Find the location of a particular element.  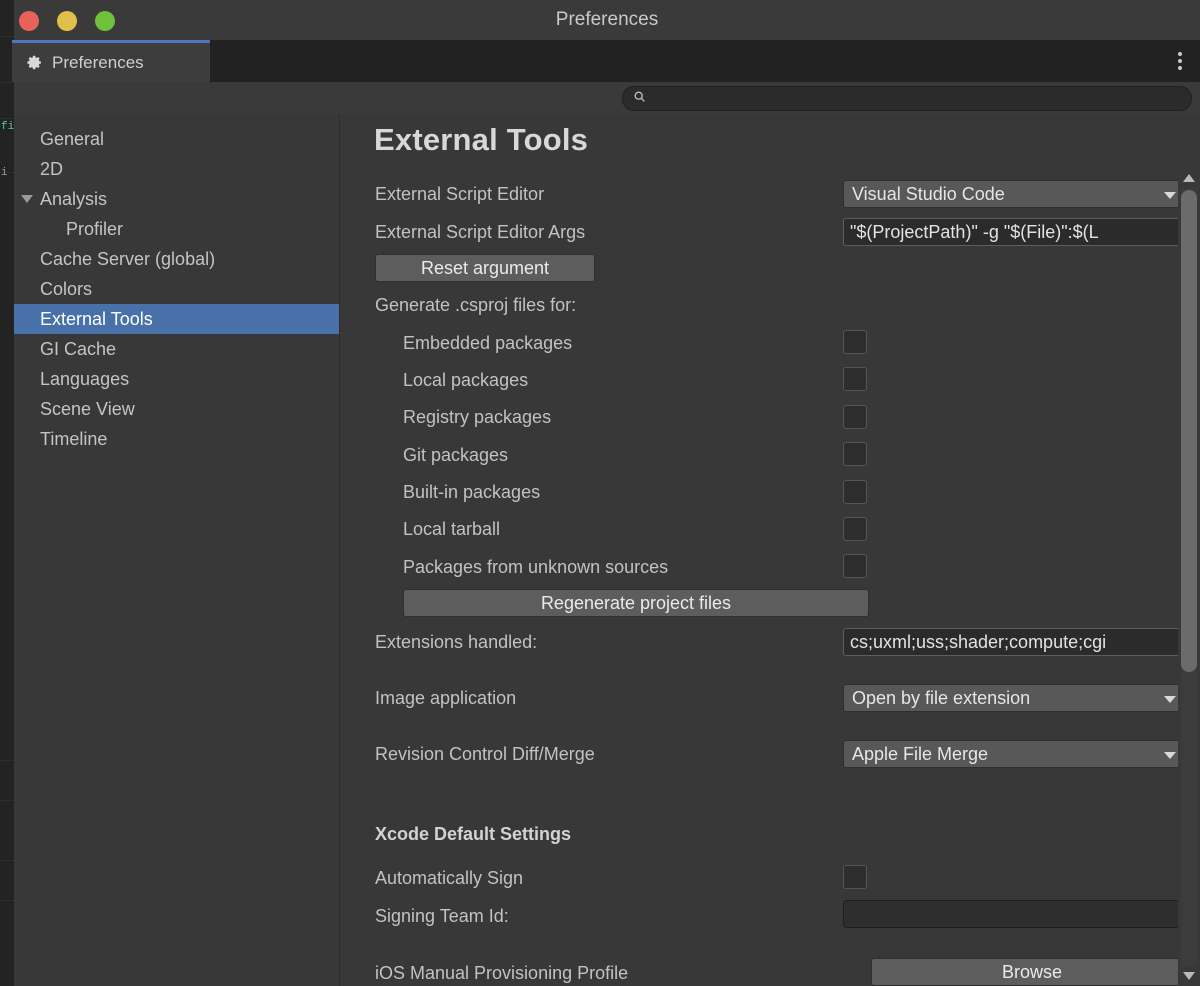

title-bar: Preferences is located at coordinates (607, 20).